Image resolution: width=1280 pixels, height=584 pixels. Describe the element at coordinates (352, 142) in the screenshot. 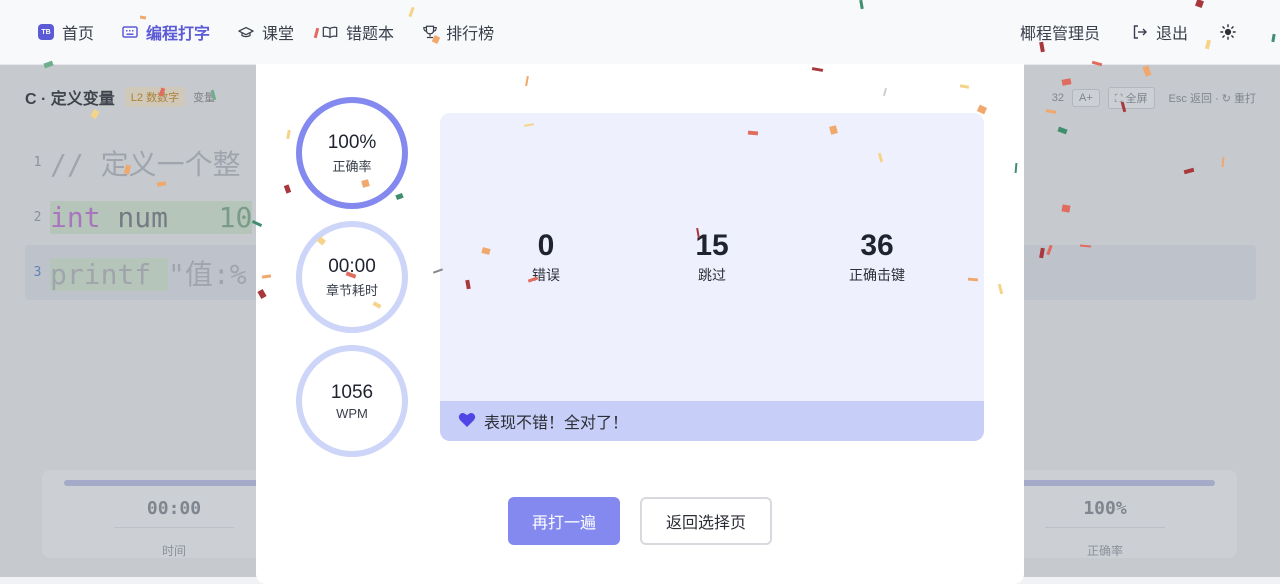

I see `accuracy-value: 100%` at that location.